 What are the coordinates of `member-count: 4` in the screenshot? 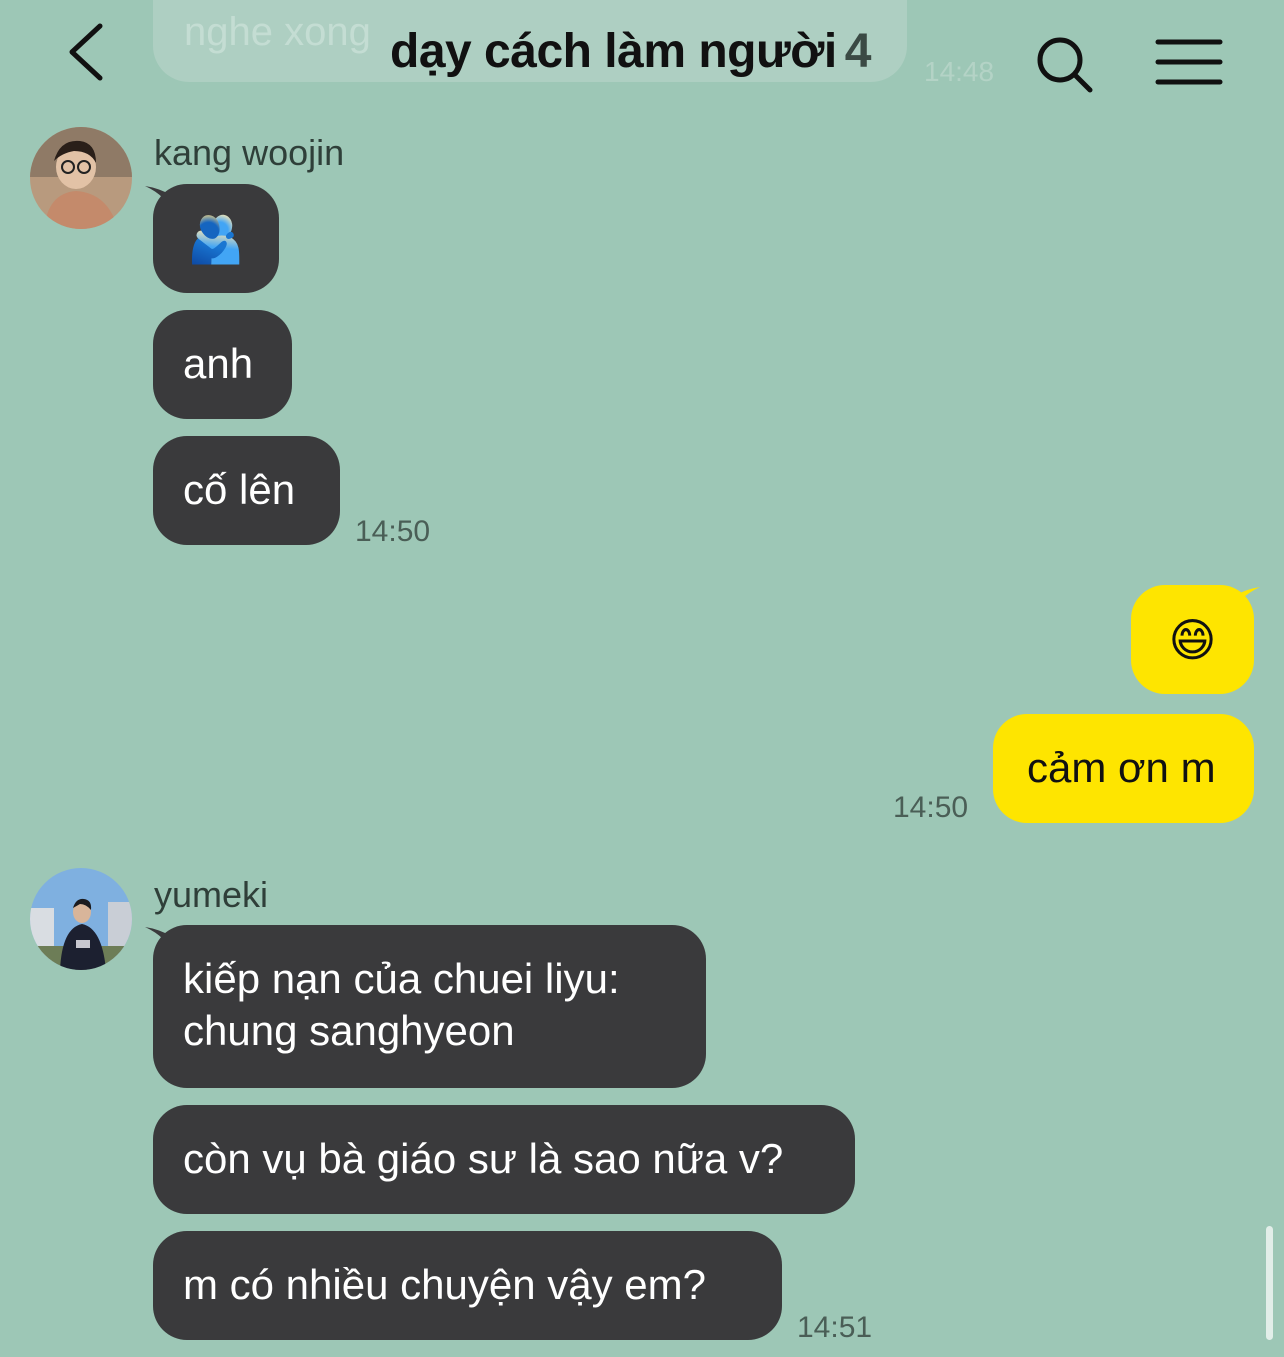 It's located at (858, 51).